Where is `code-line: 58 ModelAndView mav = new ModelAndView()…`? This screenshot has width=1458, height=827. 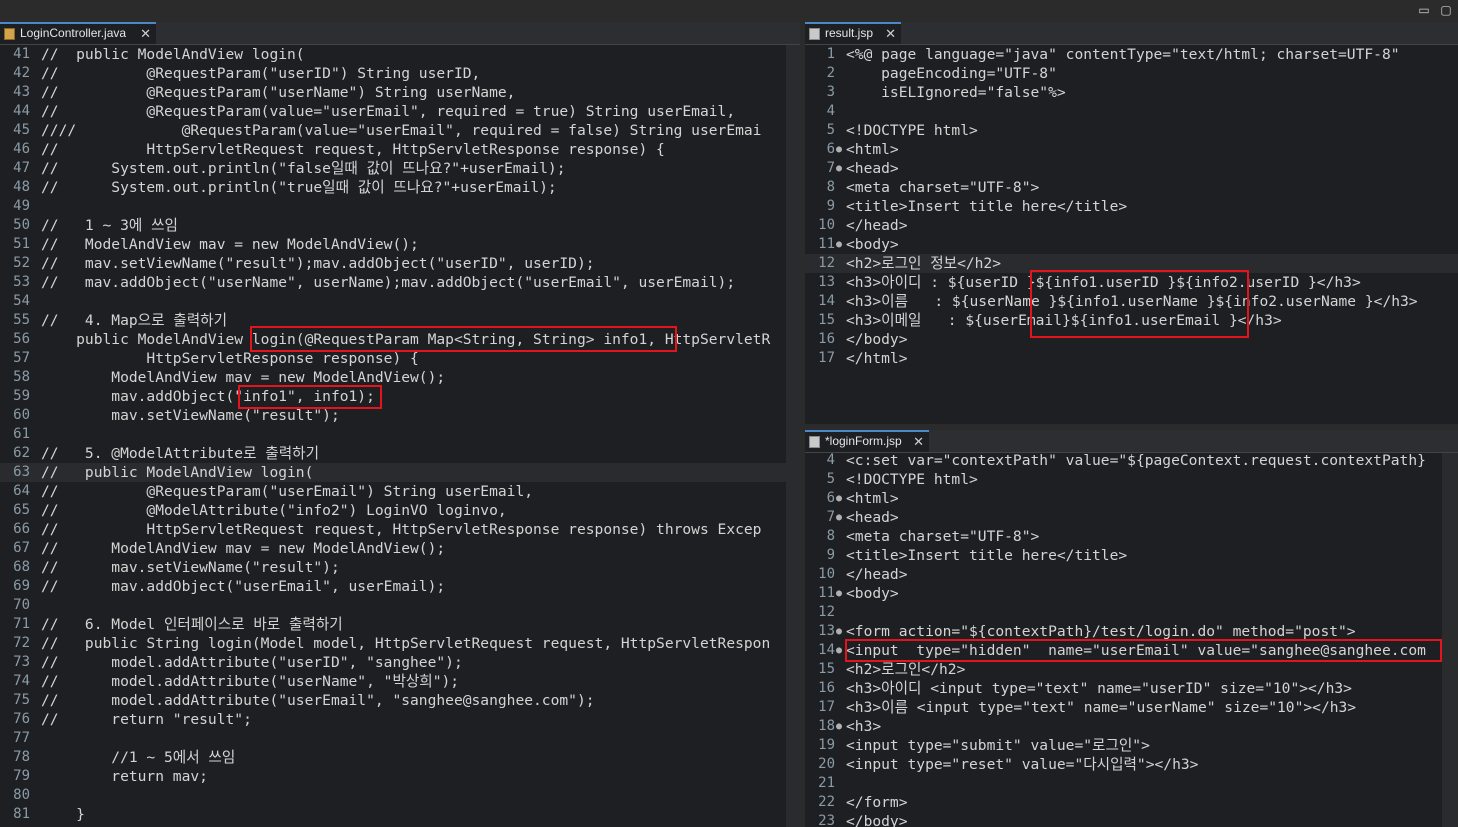
code-line: 58 ModelAndView mav = new ModelAndView()… is located at coordinates (400, 377).